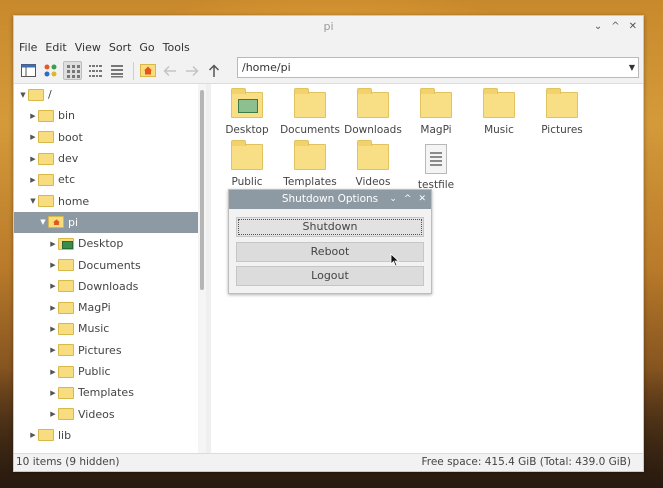  I want to click on back-button, so click(169, 70).